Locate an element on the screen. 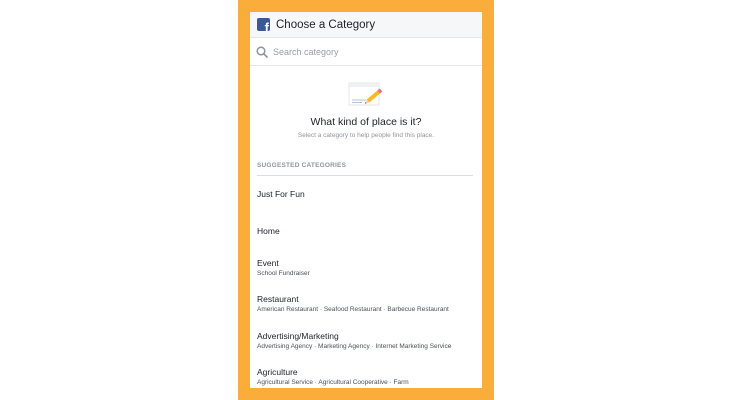  category-item-just-for-fun: Just For Fun is located at coordinates (366, 194).